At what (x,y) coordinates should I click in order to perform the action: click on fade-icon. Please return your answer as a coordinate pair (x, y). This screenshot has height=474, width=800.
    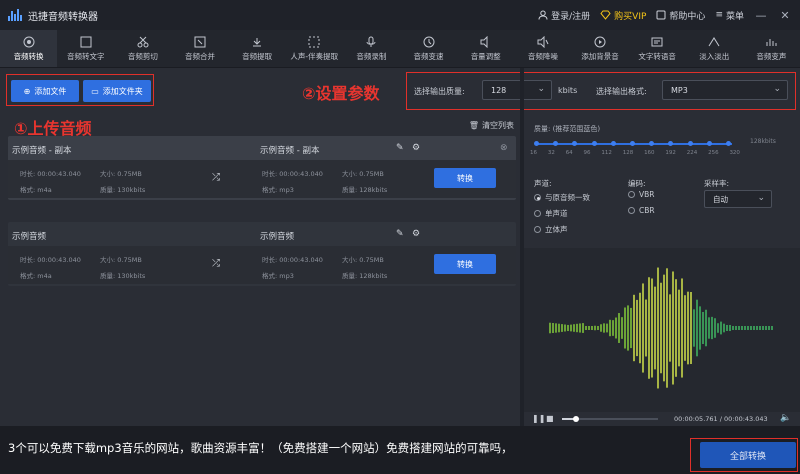
    Looking at the image, I should click on (714, 41).